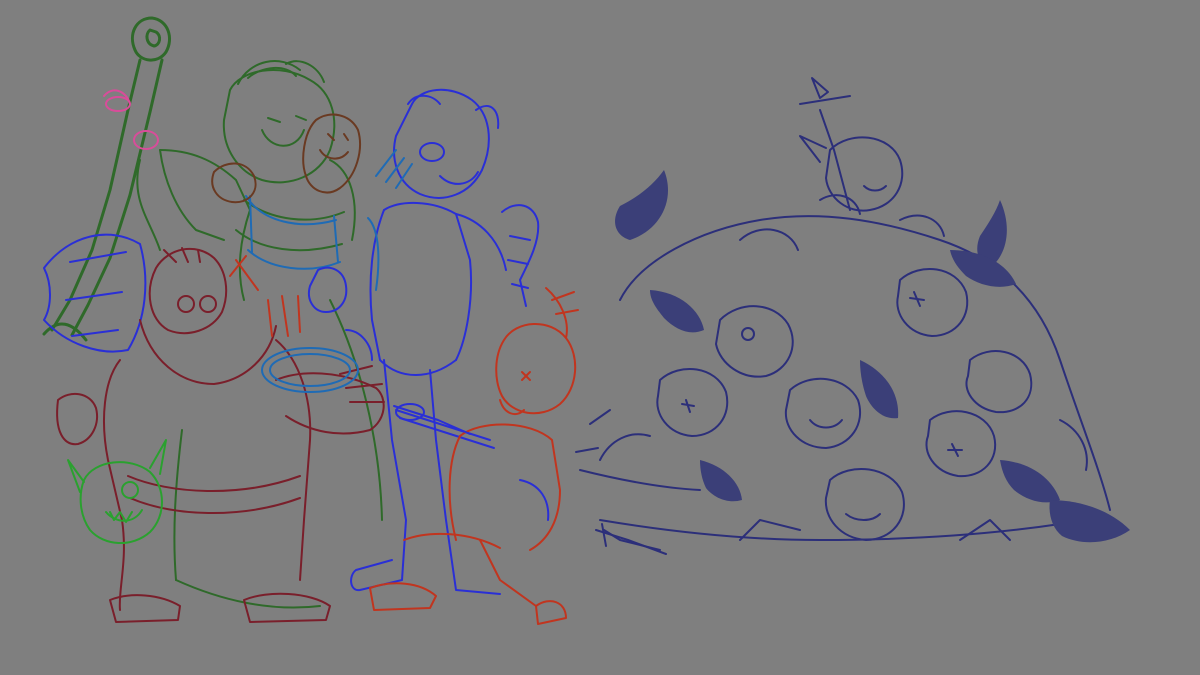 Image resolution: width=1200 pixels, height=675 pixels. Describe the element at coordinates (471, 462) in the screenshot. I see `kid-sword` at that location.